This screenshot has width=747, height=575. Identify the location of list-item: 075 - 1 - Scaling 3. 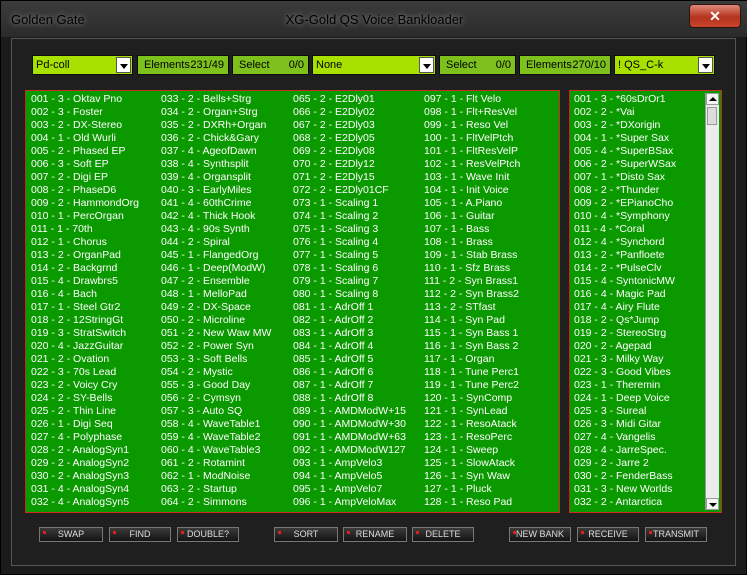
(349, 229).